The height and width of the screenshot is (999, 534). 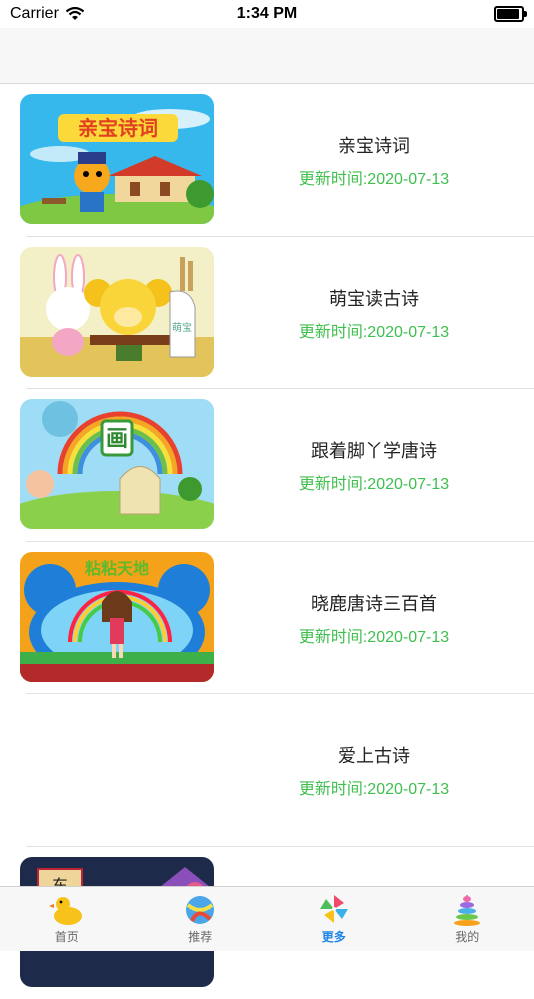 What do you see at coordinates (509, 14) in the screenshot?
I see `battery-icon` at bounding box center [509, 14].